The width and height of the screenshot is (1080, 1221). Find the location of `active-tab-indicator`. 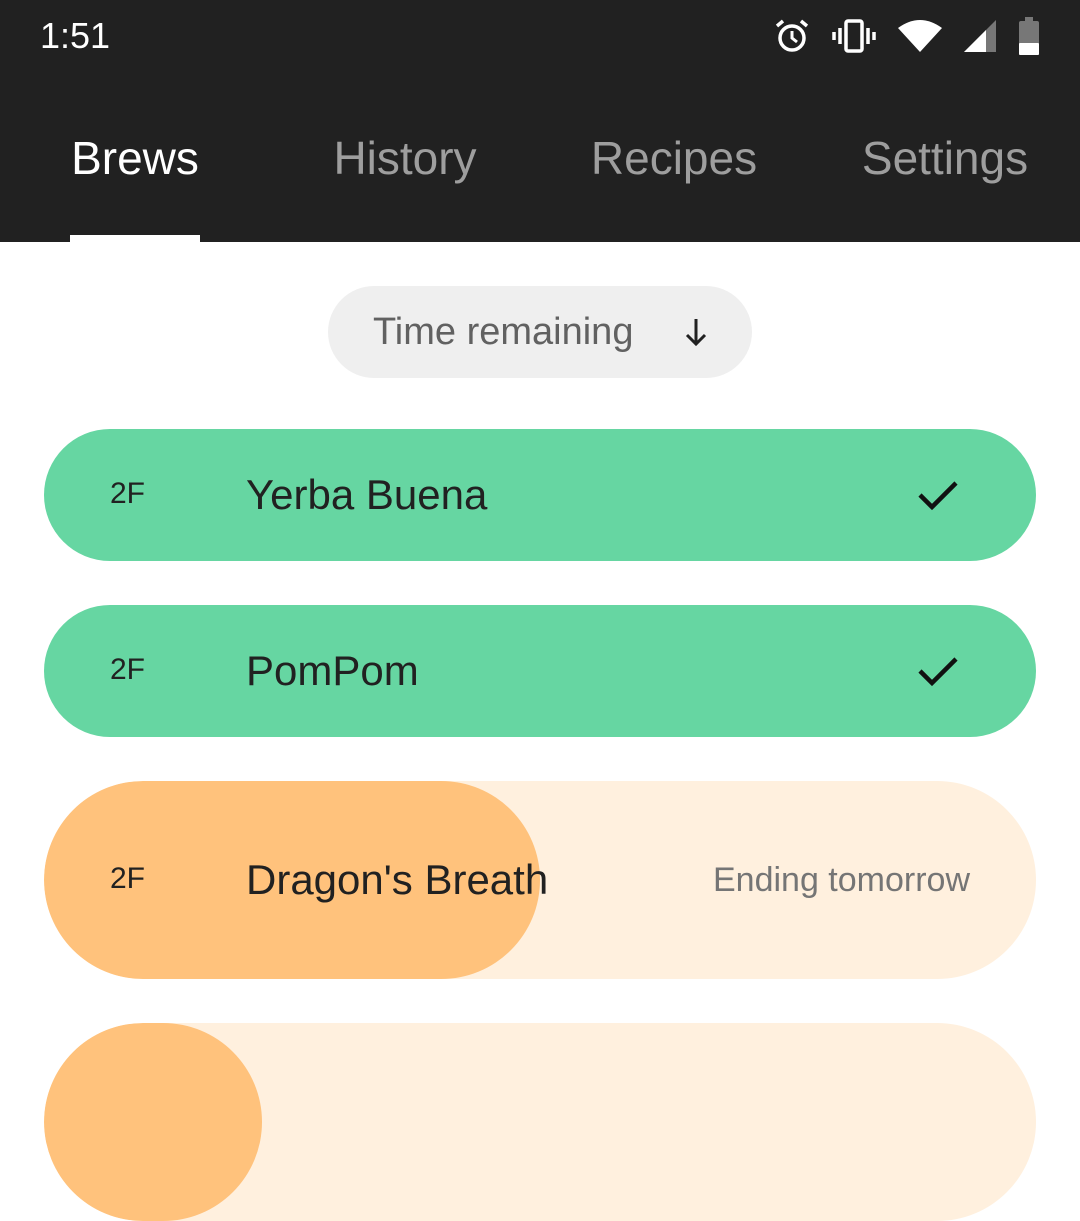

active-tab-indicator is located at coordinates (135, 238).